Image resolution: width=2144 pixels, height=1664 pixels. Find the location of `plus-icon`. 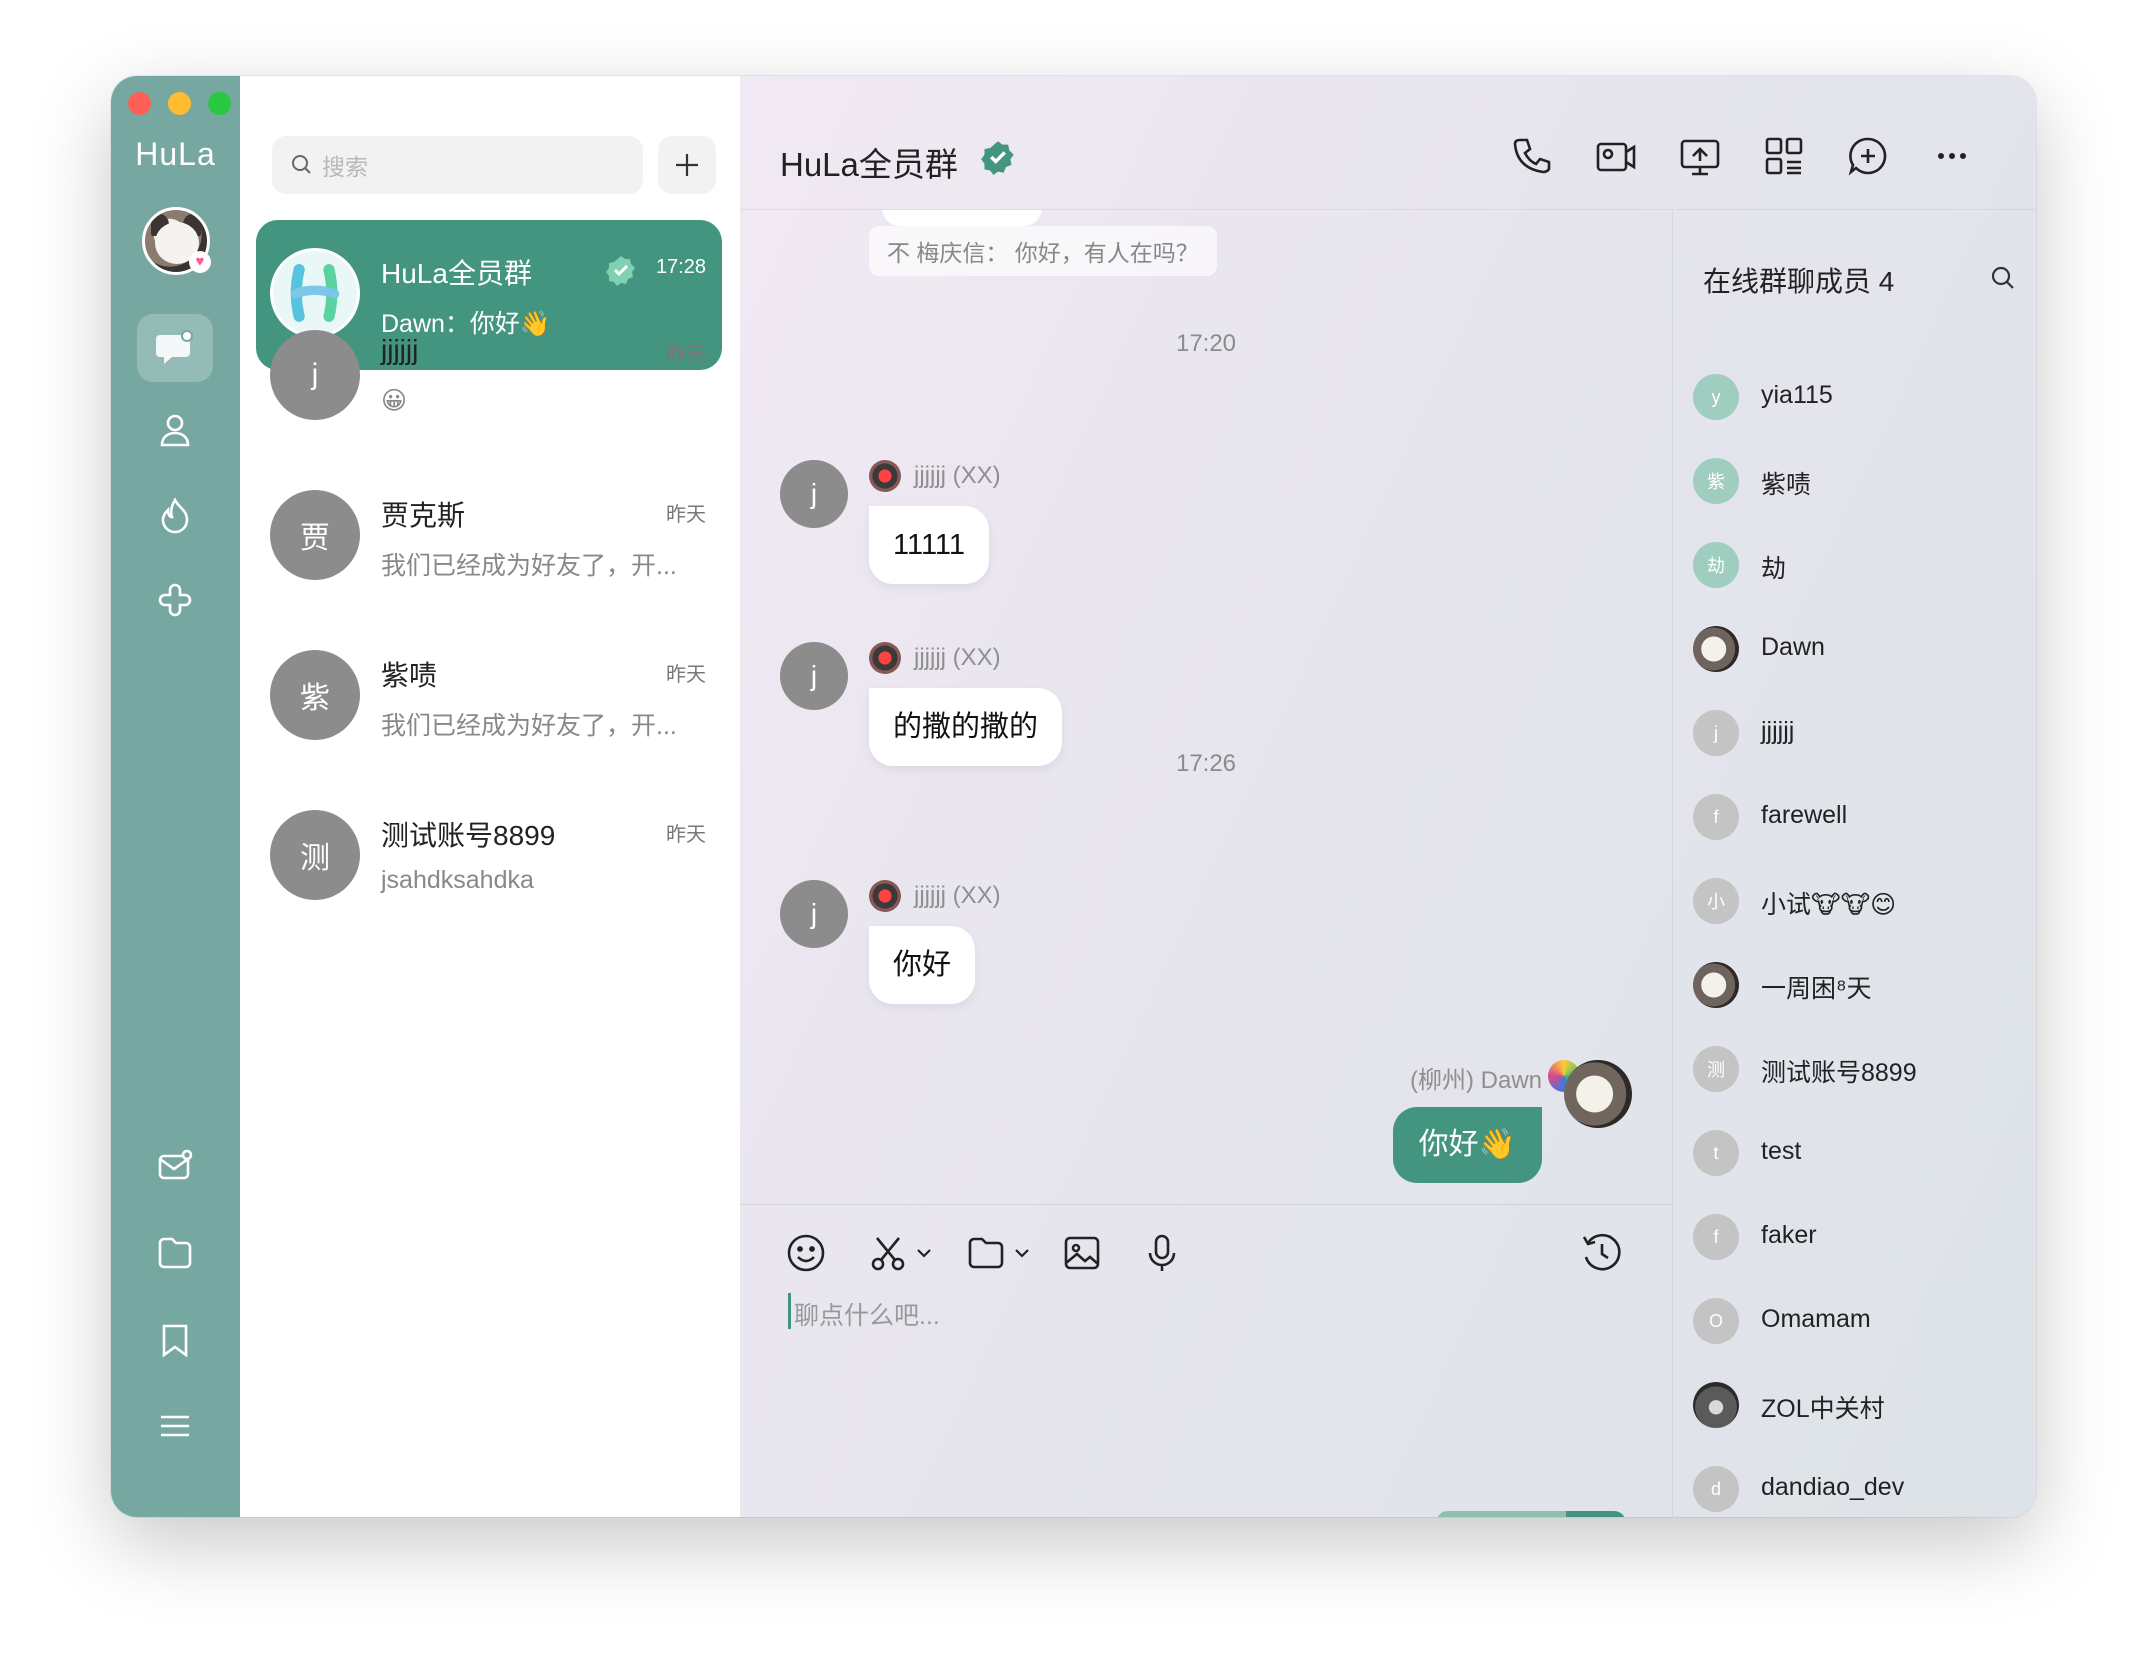

plus-icon is located at coordinates (687, 165).